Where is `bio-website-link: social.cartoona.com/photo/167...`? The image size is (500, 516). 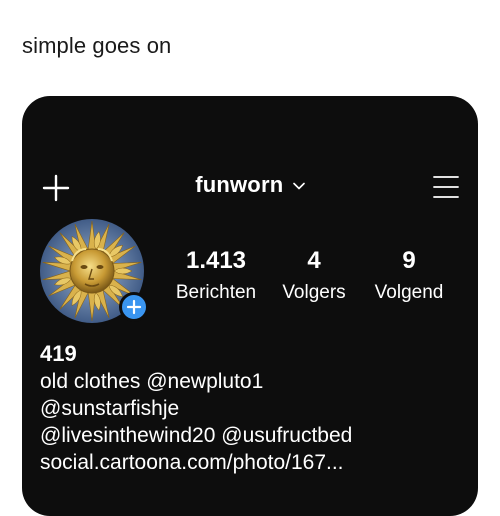
bio-website-link: social.cartoona.com/photo/167... is located at coordinates (192, 462).